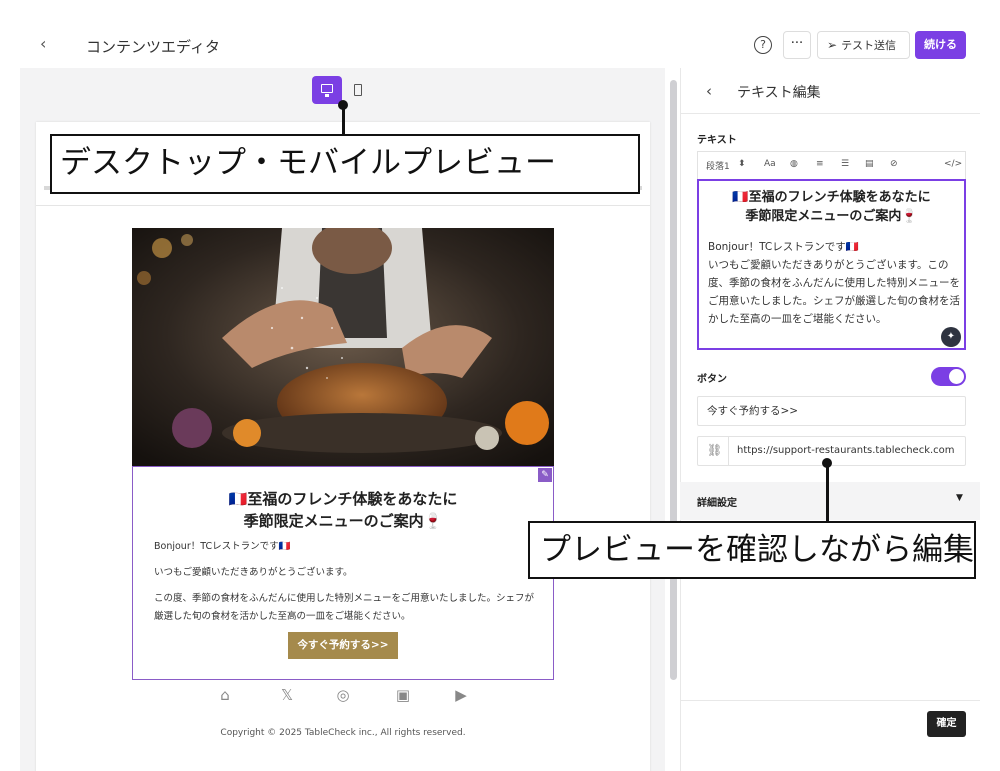 This screenshot has height=771, width=1000. What do you see at coordinates (953, 164) in the screenshot?
I see `code-icon: </>` at bounding box center [953, 164].